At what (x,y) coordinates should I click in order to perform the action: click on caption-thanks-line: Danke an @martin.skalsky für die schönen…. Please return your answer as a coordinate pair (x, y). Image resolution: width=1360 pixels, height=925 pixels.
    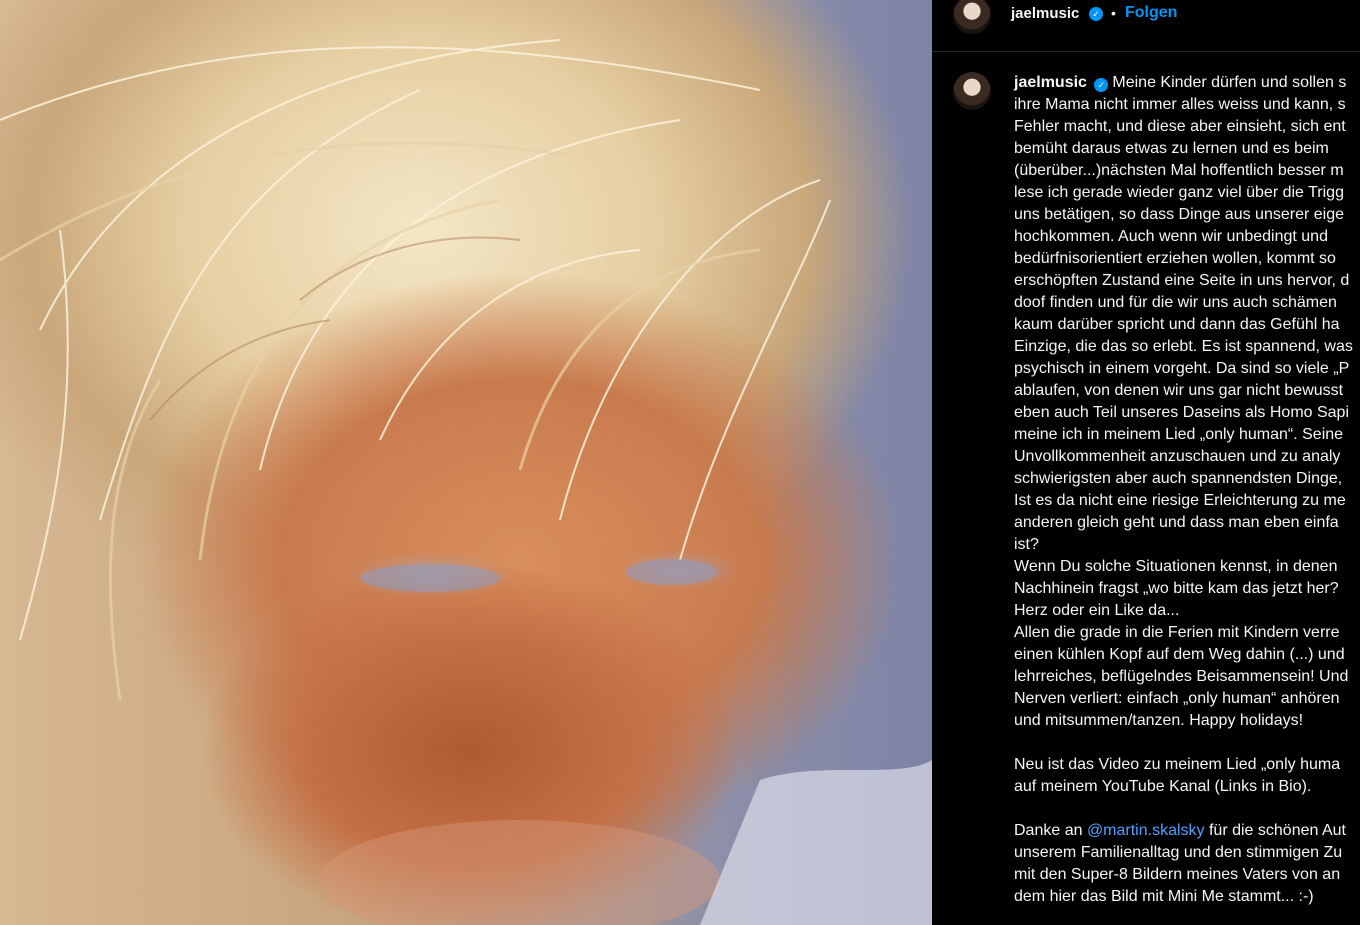
    Looking at the image, I should click on (1187, 831).